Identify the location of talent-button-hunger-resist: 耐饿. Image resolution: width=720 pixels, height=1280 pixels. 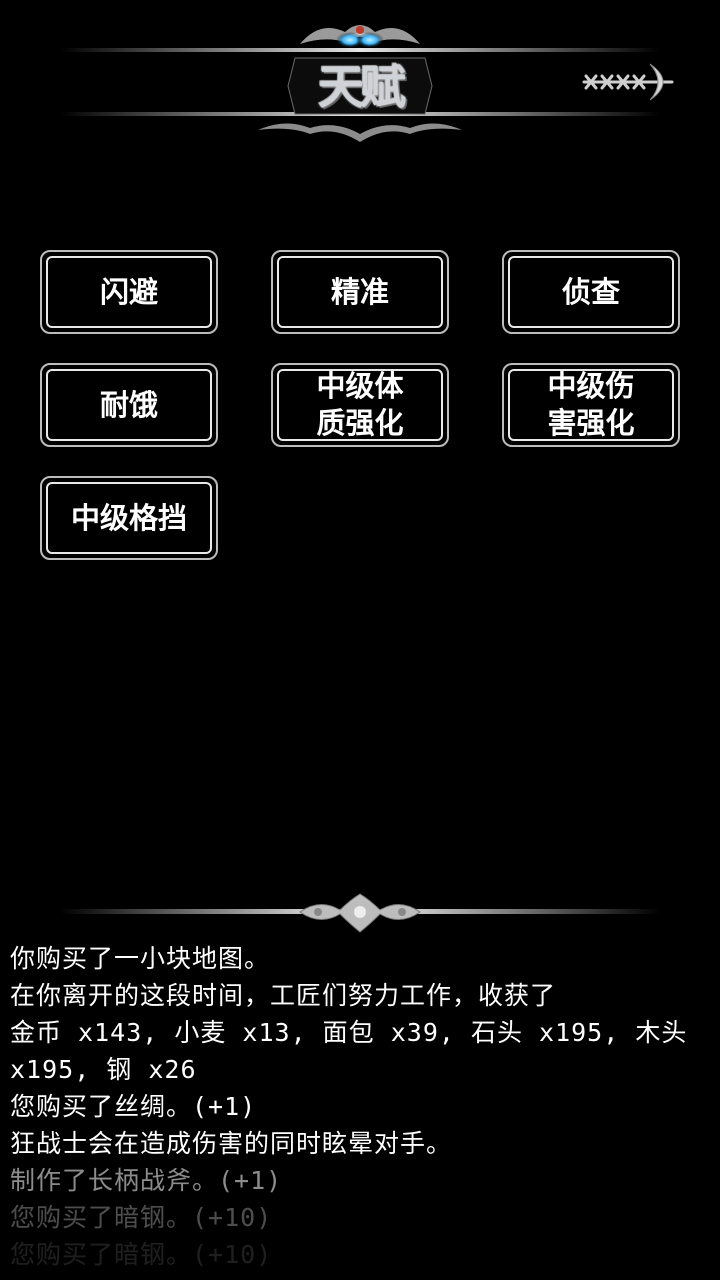
(129, 405).